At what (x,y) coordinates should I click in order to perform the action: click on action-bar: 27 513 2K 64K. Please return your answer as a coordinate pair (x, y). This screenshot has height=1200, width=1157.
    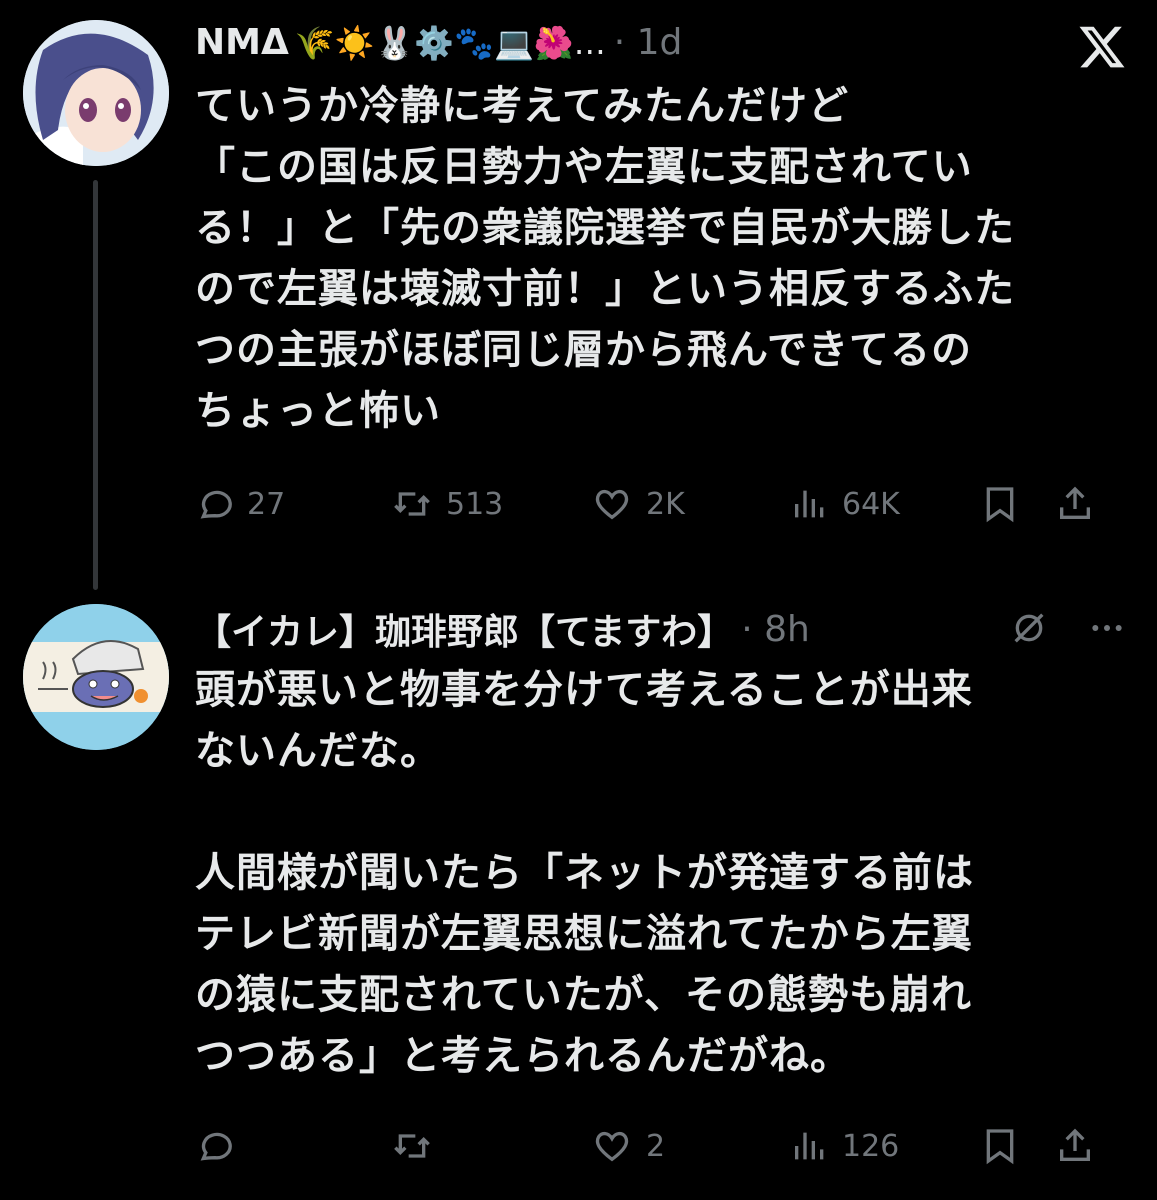
    Looking at the image, I should click on (662, 504).